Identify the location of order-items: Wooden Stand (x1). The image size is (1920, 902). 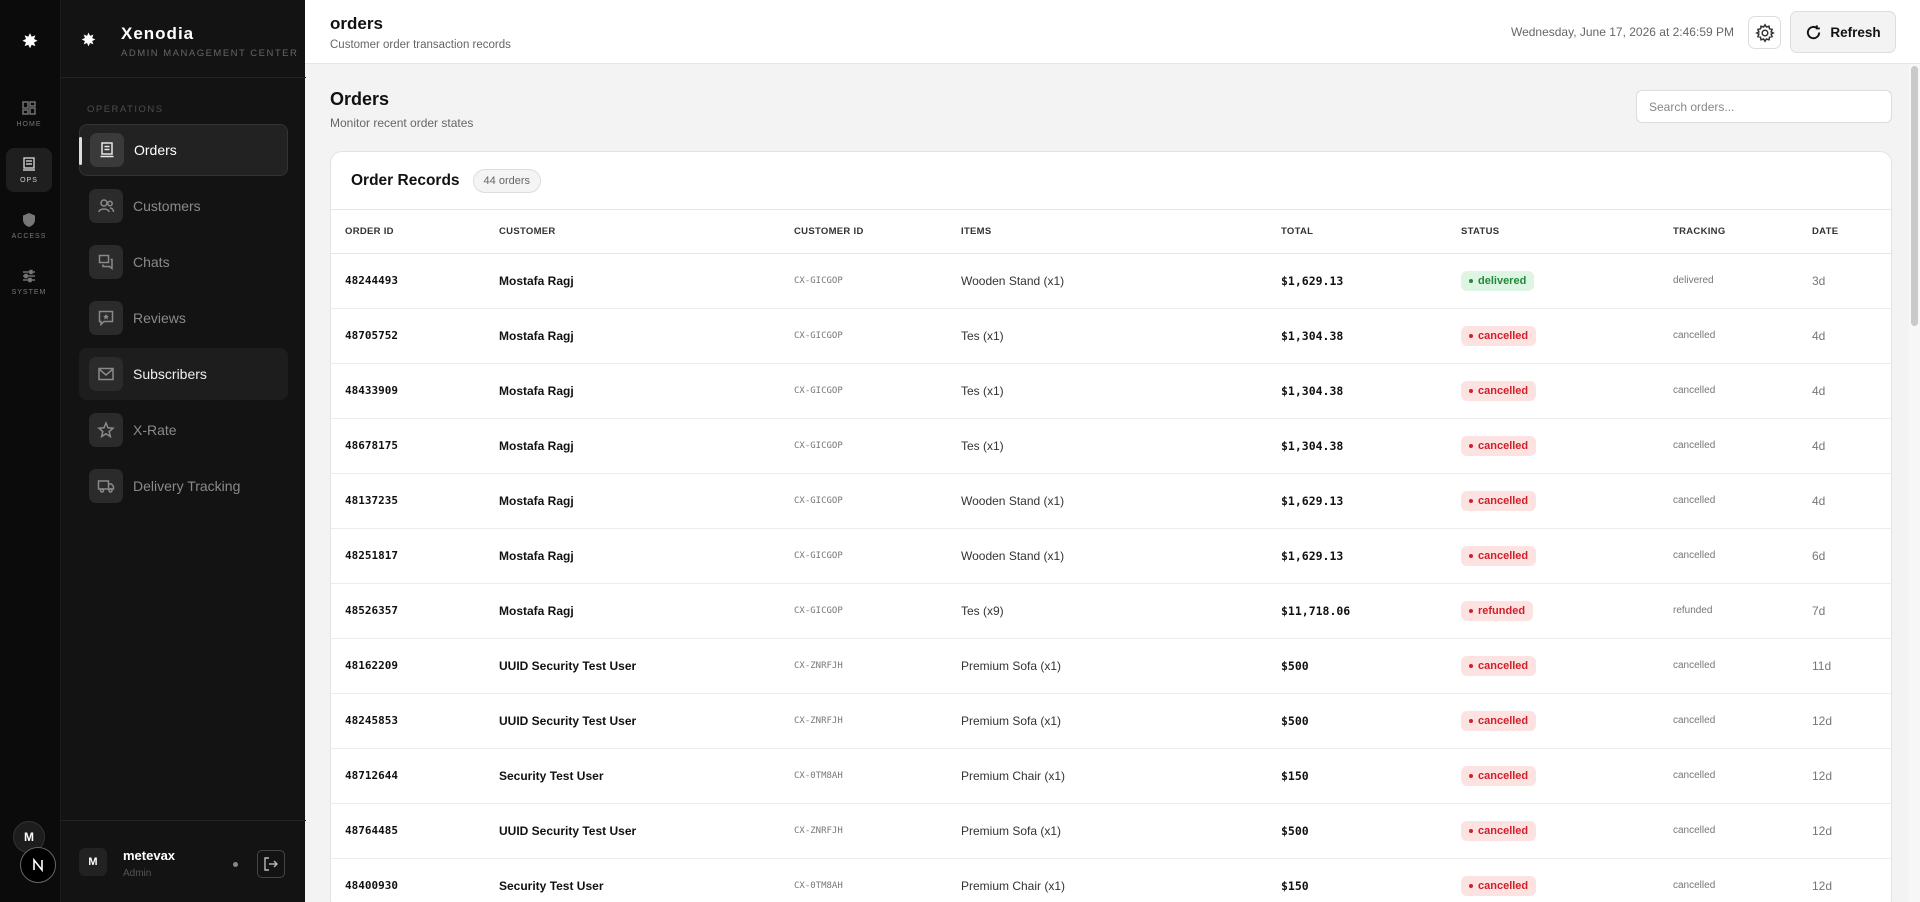
(1107, 281).